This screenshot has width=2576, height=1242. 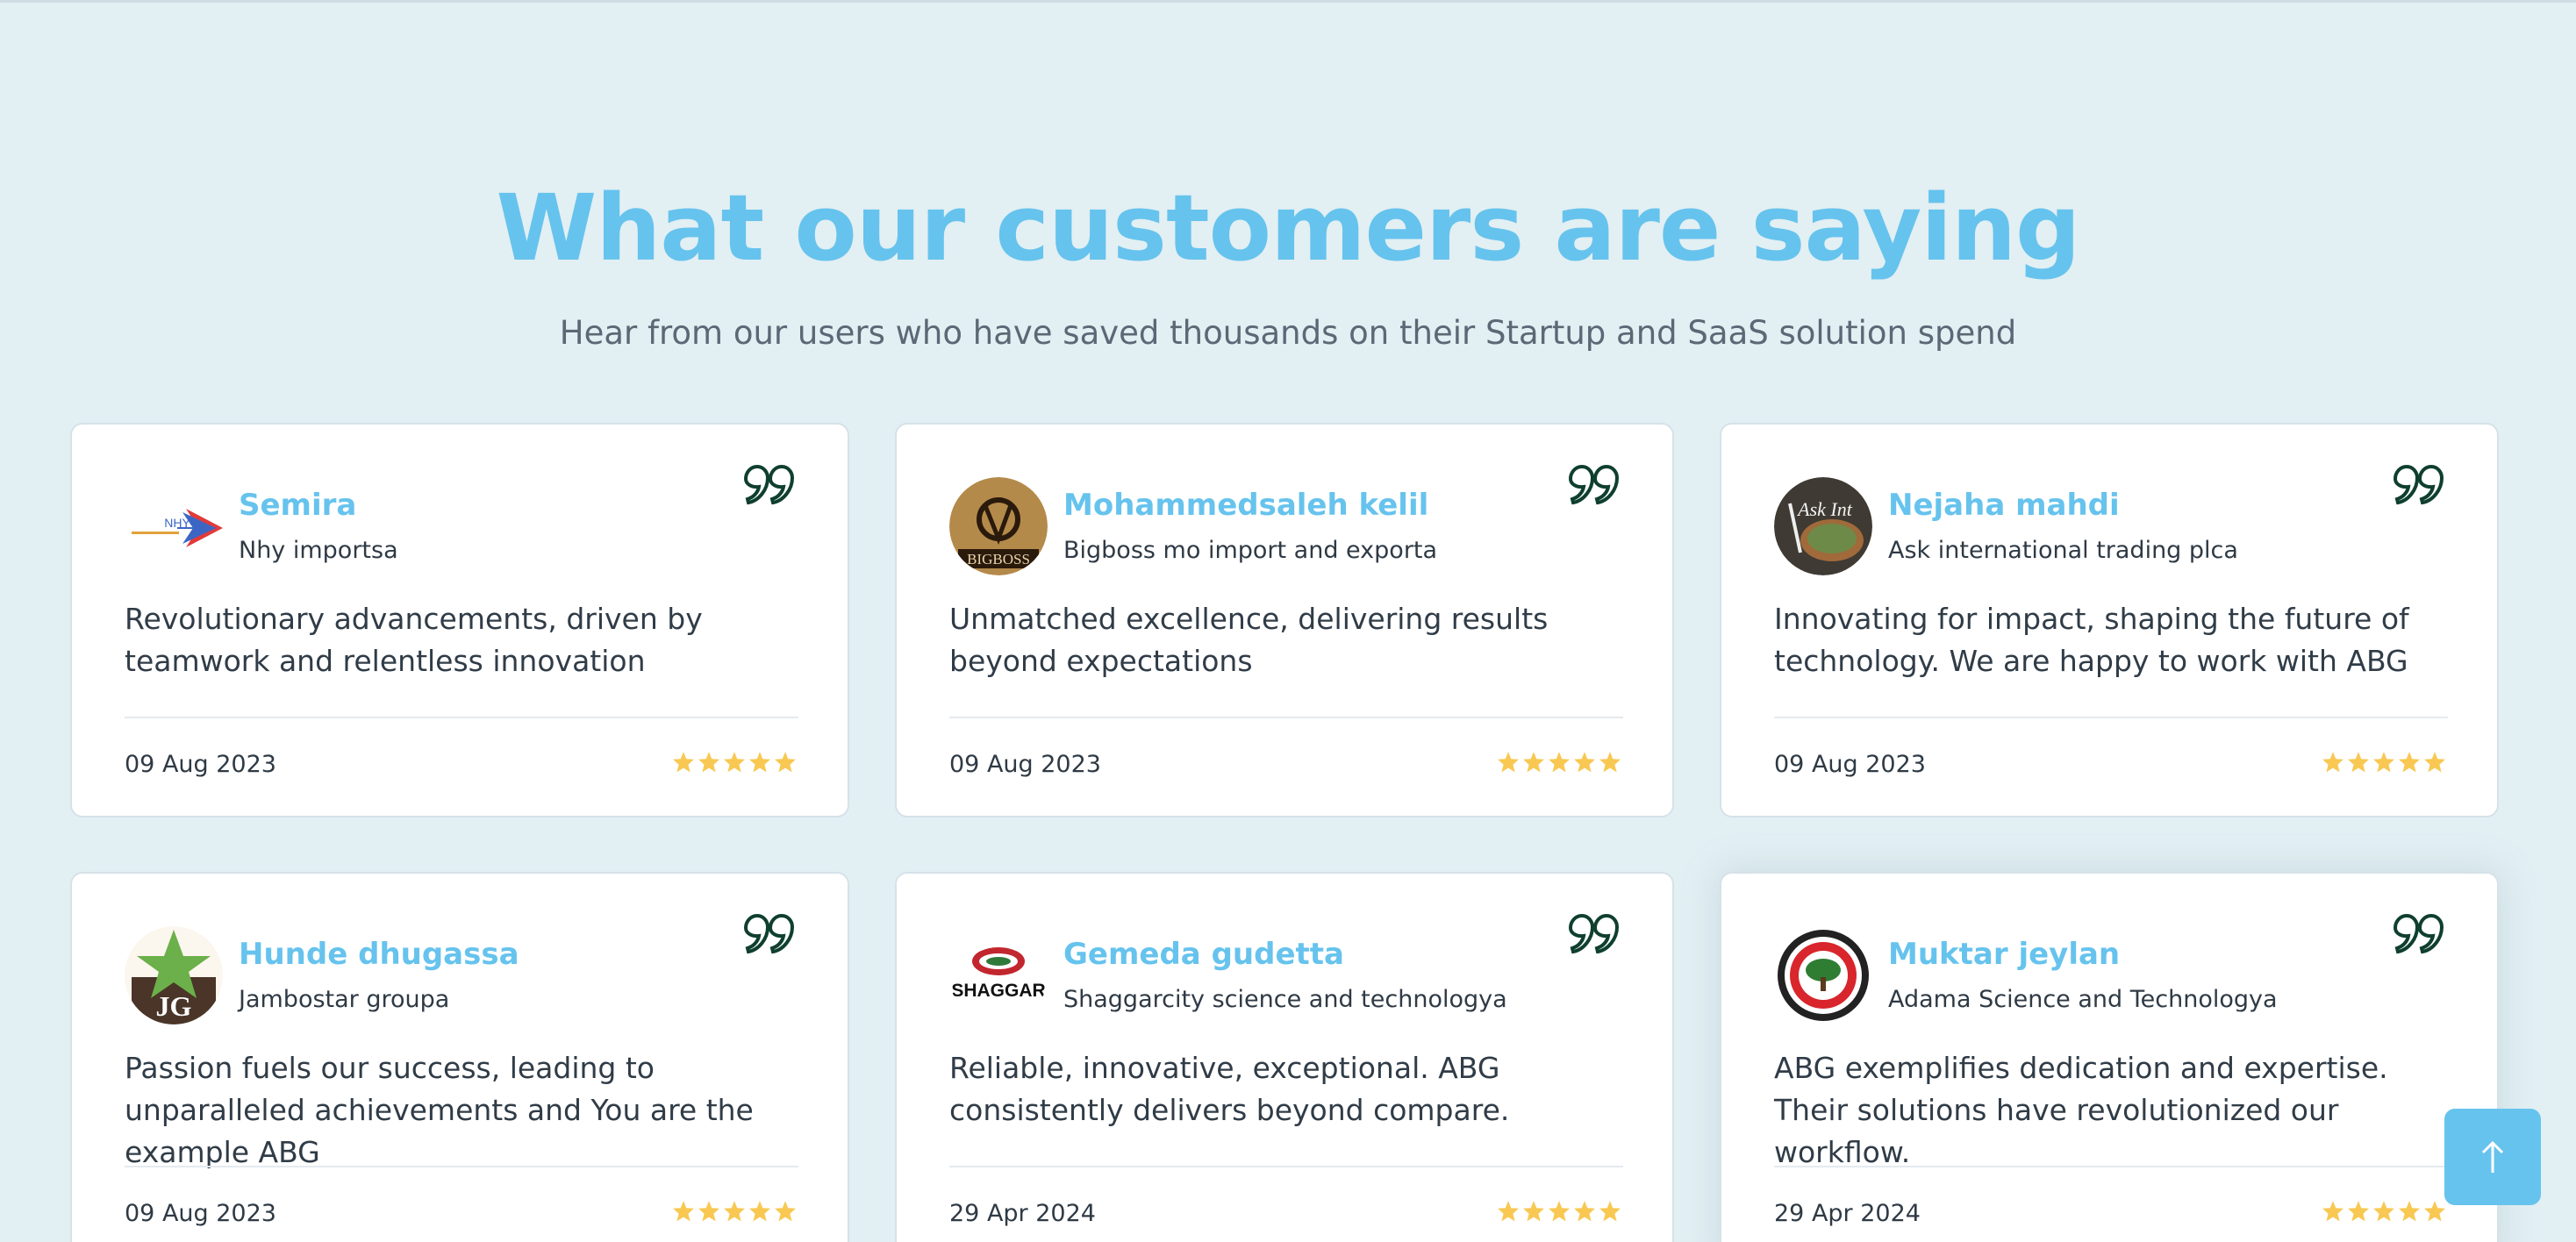 I want to click on company-logo: JG, so click(x=174, y=975).